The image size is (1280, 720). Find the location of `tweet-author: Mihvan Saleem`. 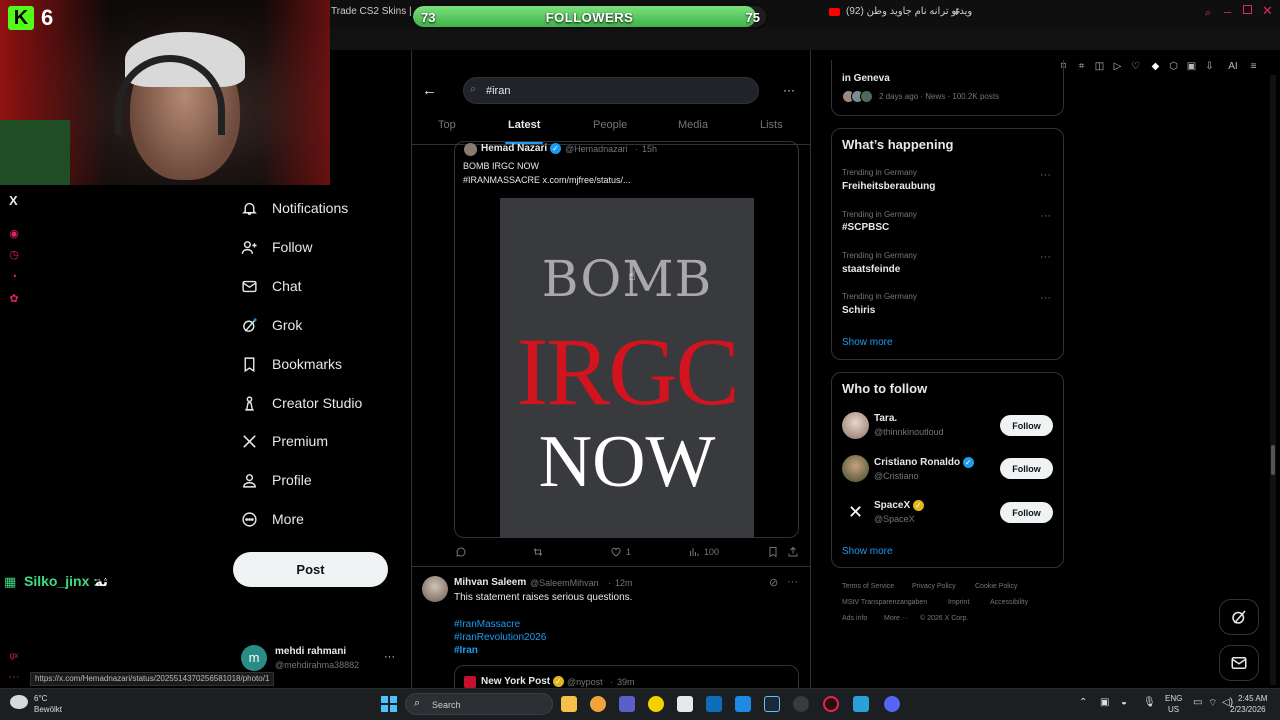

tweet-author: Mihvan Saleem is located at coordinates (490, 582).